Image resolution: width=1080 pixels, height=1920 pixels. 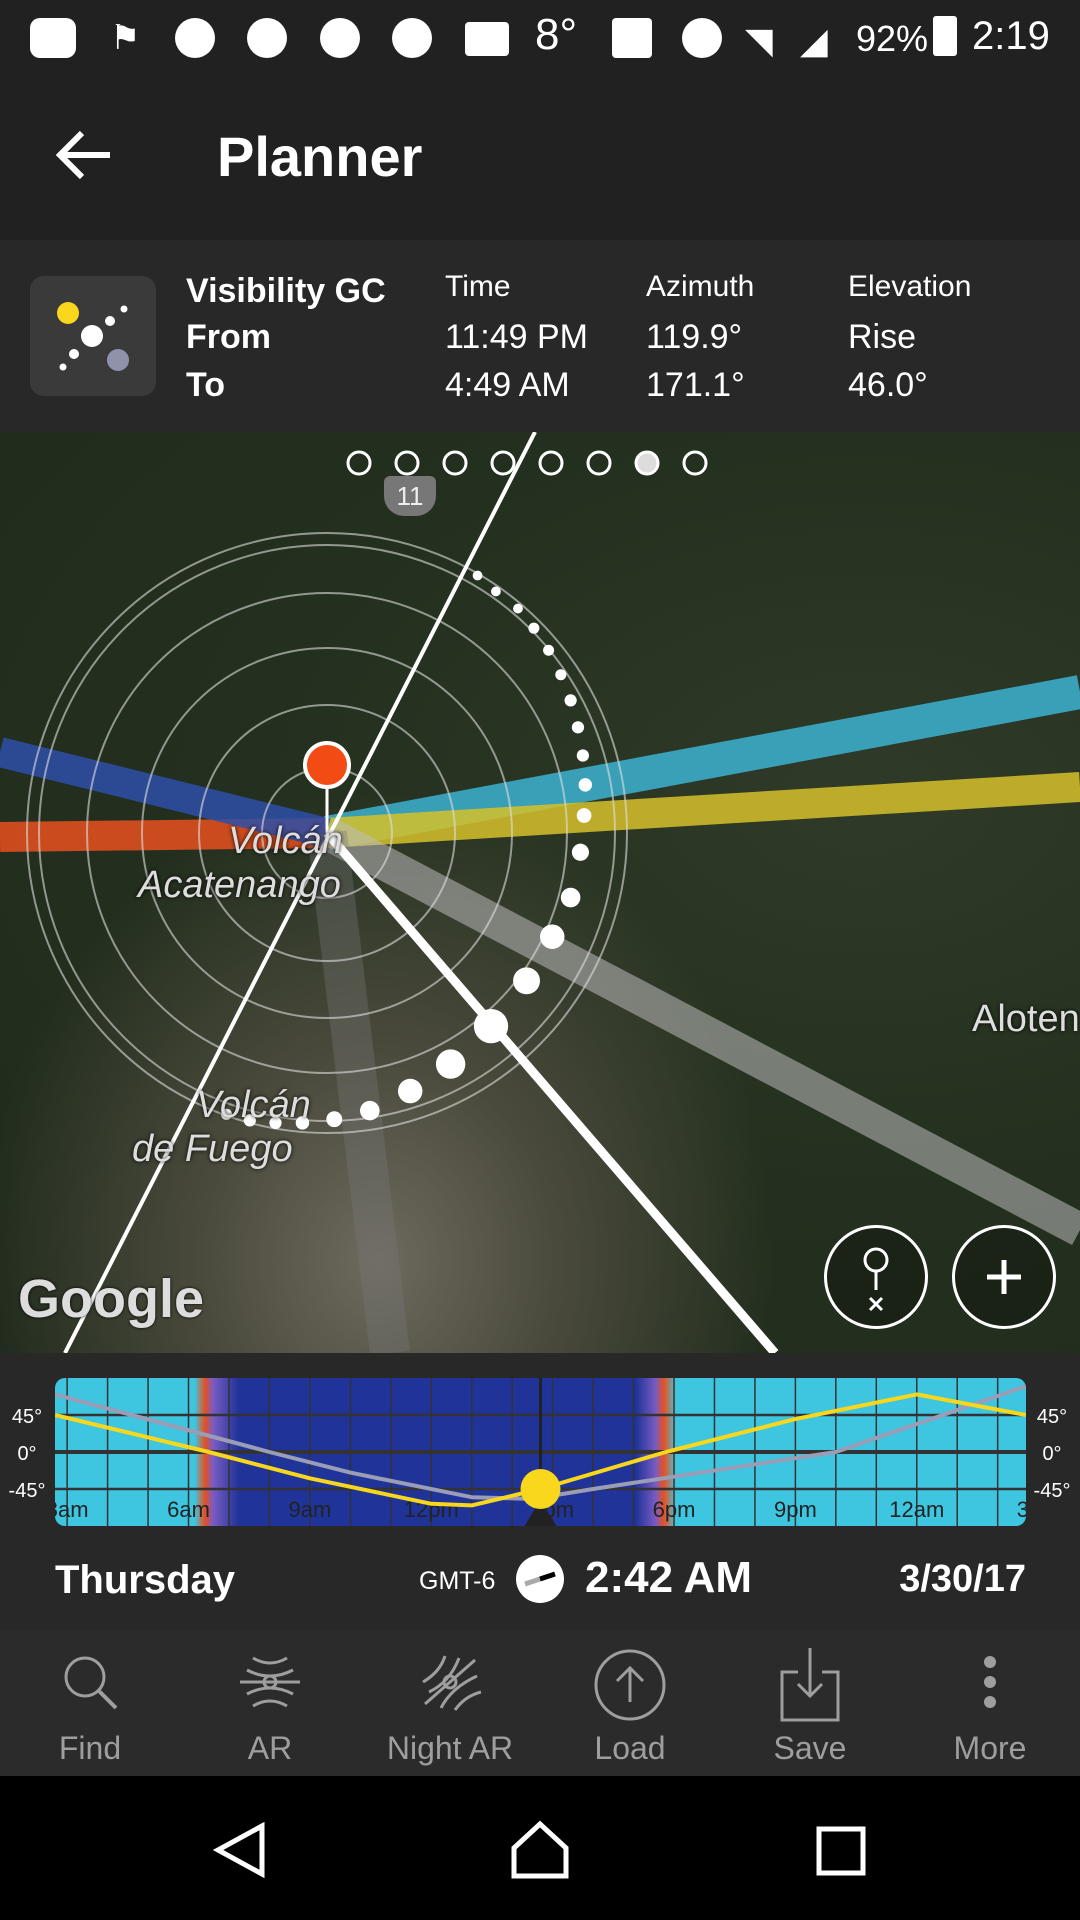 I want to click on load-button: Load, so click(x=630, y=1703).